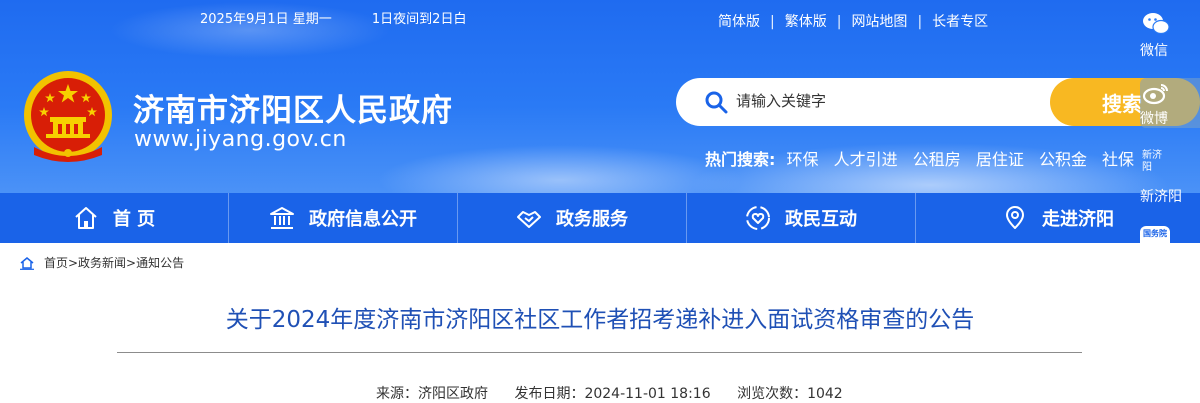 This screenshot has height=403, width=1200. I want to click on date-weather-bar: 2025年9月1日 星期一 1日夜间到2日白, so click(335, 17).